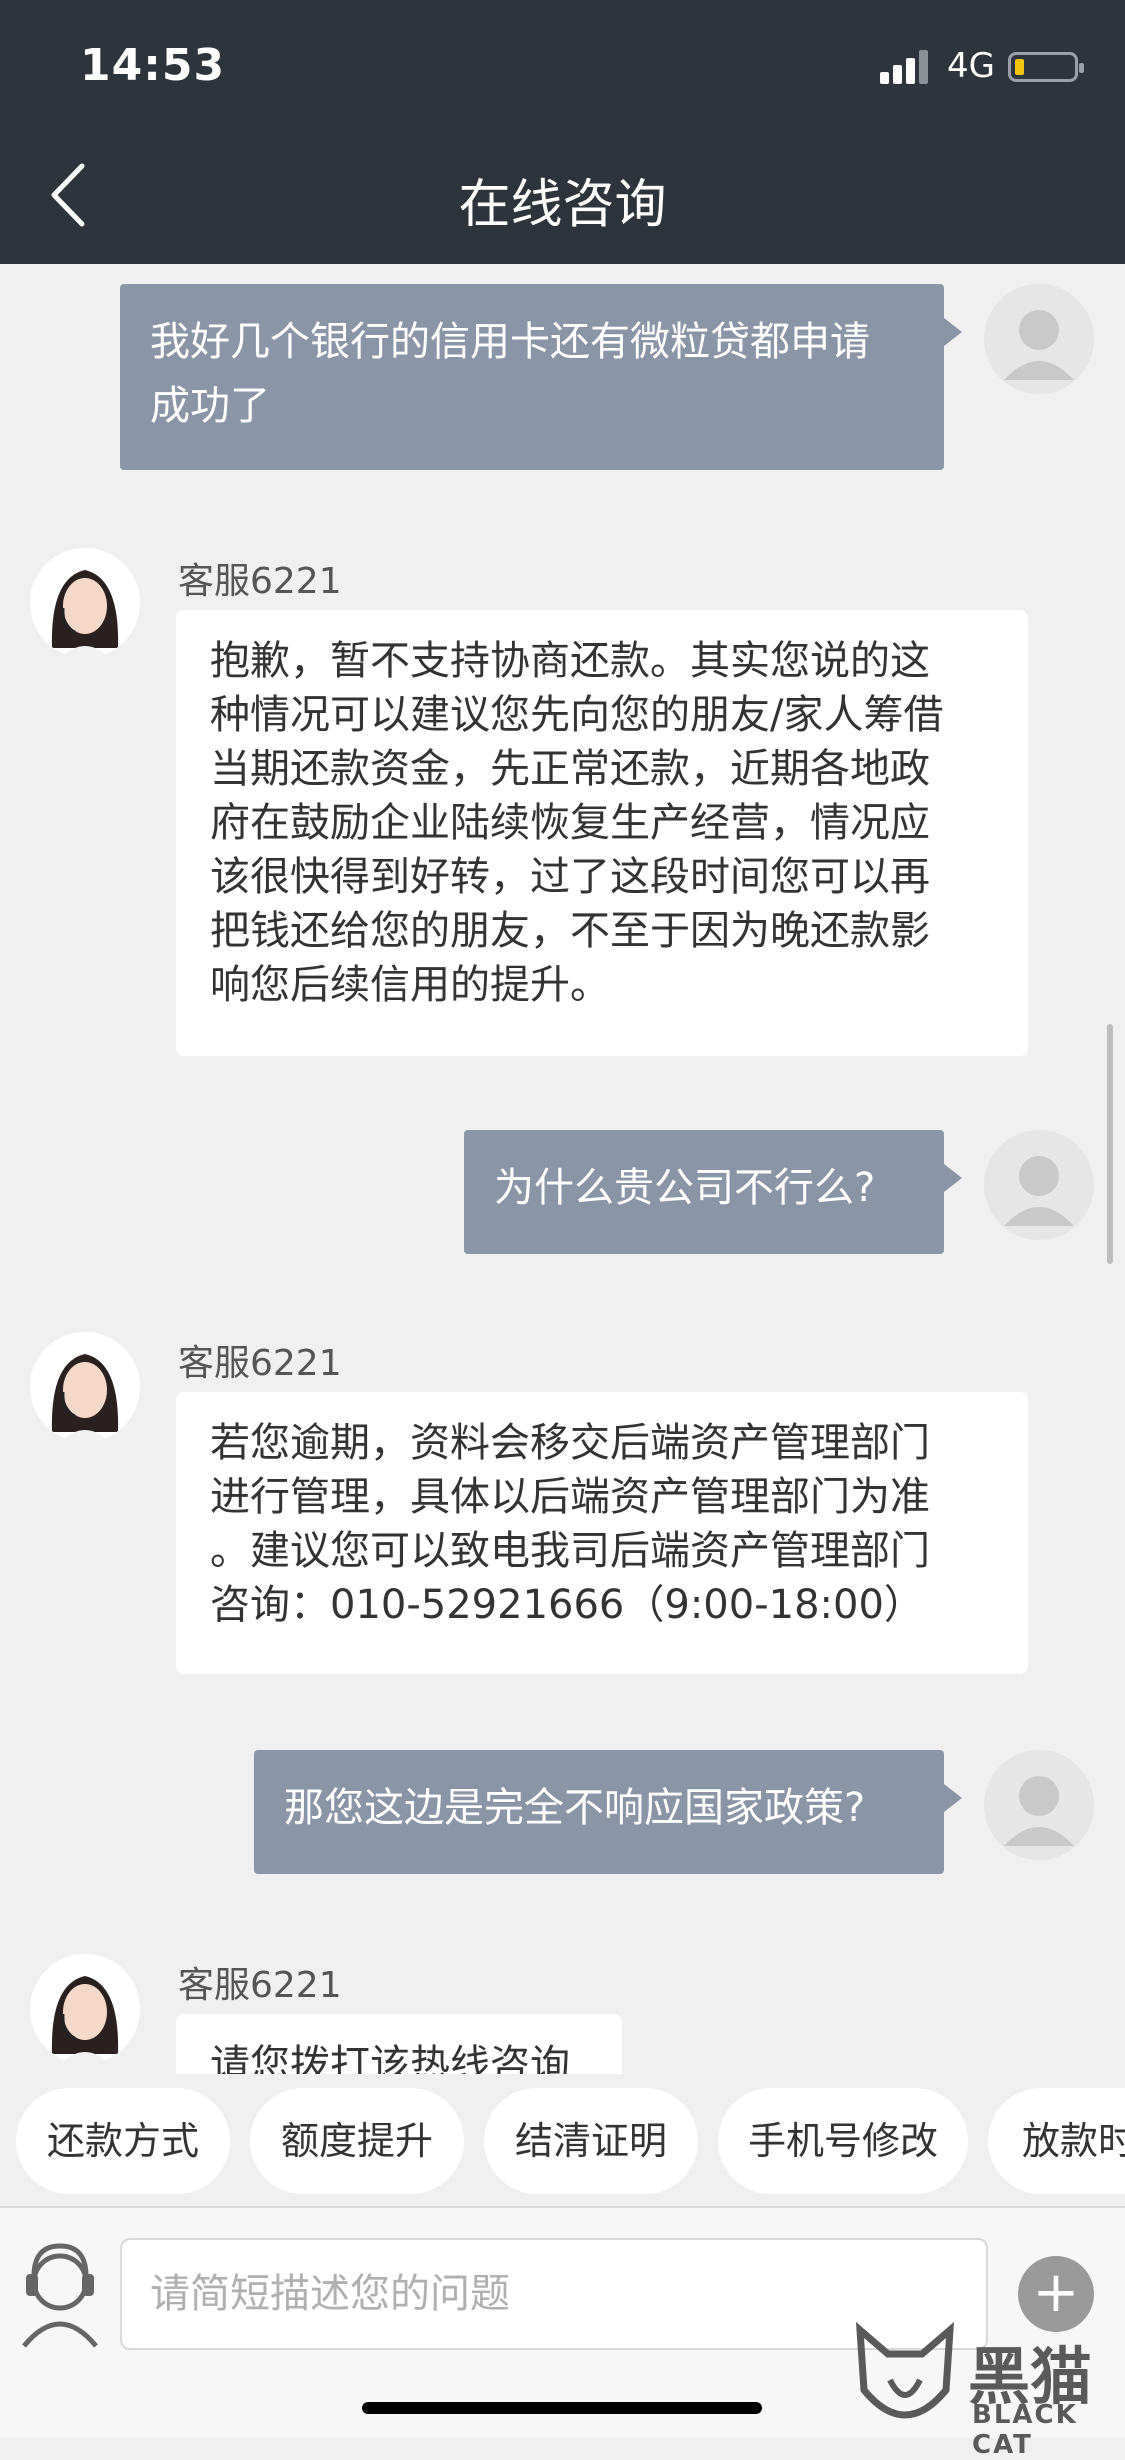 Image resolution: width=1125 pixels, height=2460 pixels. What do you see at coordinates (906, 67) in the screenshot?
I see `signal-icon` at bounding box center [906, 67].